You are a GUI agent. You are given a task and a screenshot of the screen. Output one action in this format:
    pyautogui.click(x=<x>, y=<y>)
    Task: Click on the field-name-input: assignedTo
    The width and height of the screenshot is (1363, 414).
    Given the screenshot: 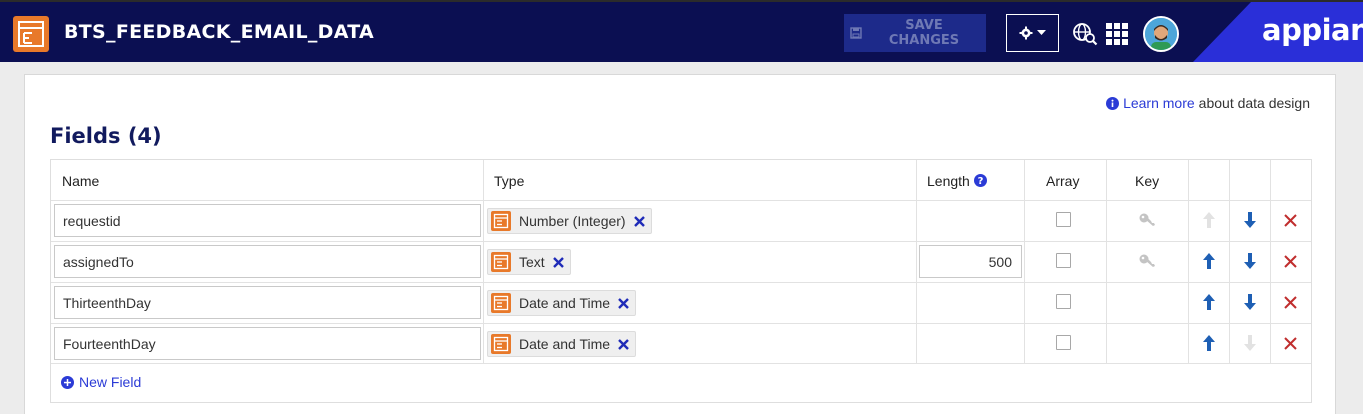 What is the action you would take?
    pyautogui.click(x=267, y=261)
    